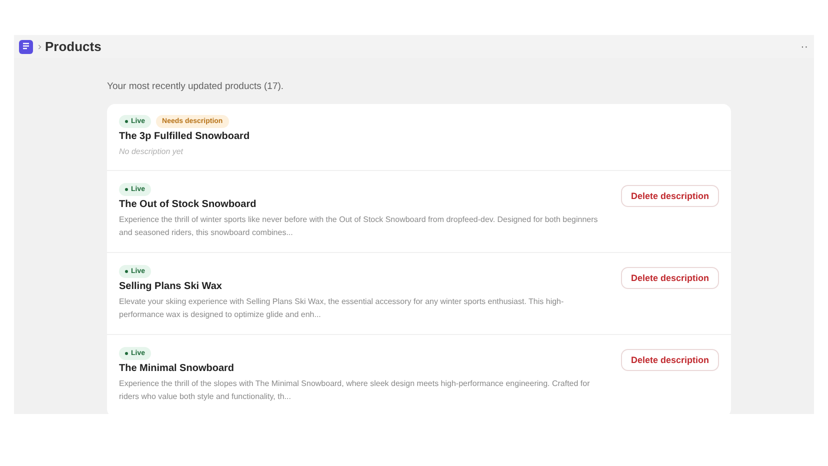 Image resolution: width=828 pixels, height=466 pixels. I want to click on intro-text: Your most recently updated products (17)., so click(196, 86).